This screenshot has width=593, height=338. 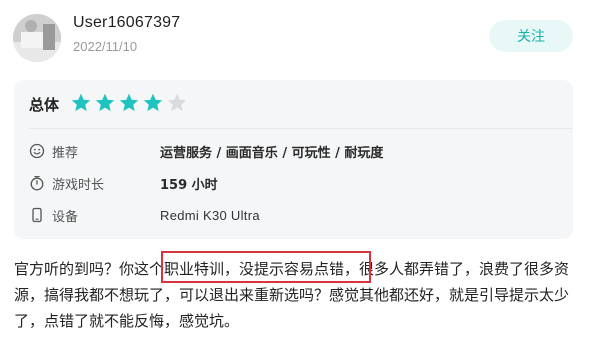 What do you see at coordinates (44, 105) in the screenshot?
I see `overall-rating-label: 总体` at bounding box center [44, 105].